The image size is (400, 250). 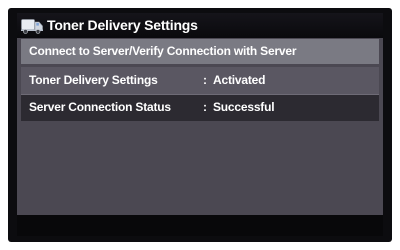 What do you see at coordinates (200, 94) in the screenshot?
I see `row-divider` at bounding box center [200, 94].